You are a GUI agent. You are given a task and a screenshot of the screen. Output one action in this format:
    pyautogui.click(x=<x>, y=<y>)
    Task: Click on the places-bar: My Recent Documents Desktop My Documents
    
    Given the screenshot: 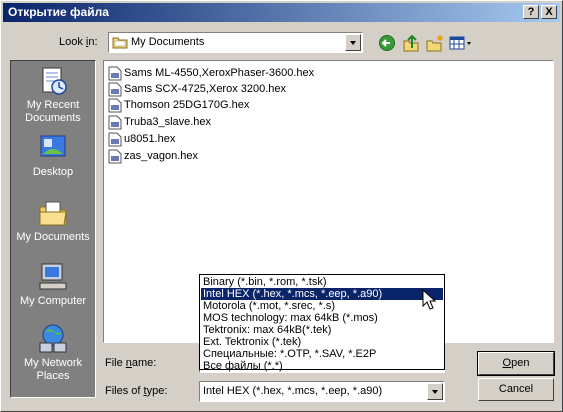 What is the action you would take?
    pyautogui.click(x=53, y=229)
    